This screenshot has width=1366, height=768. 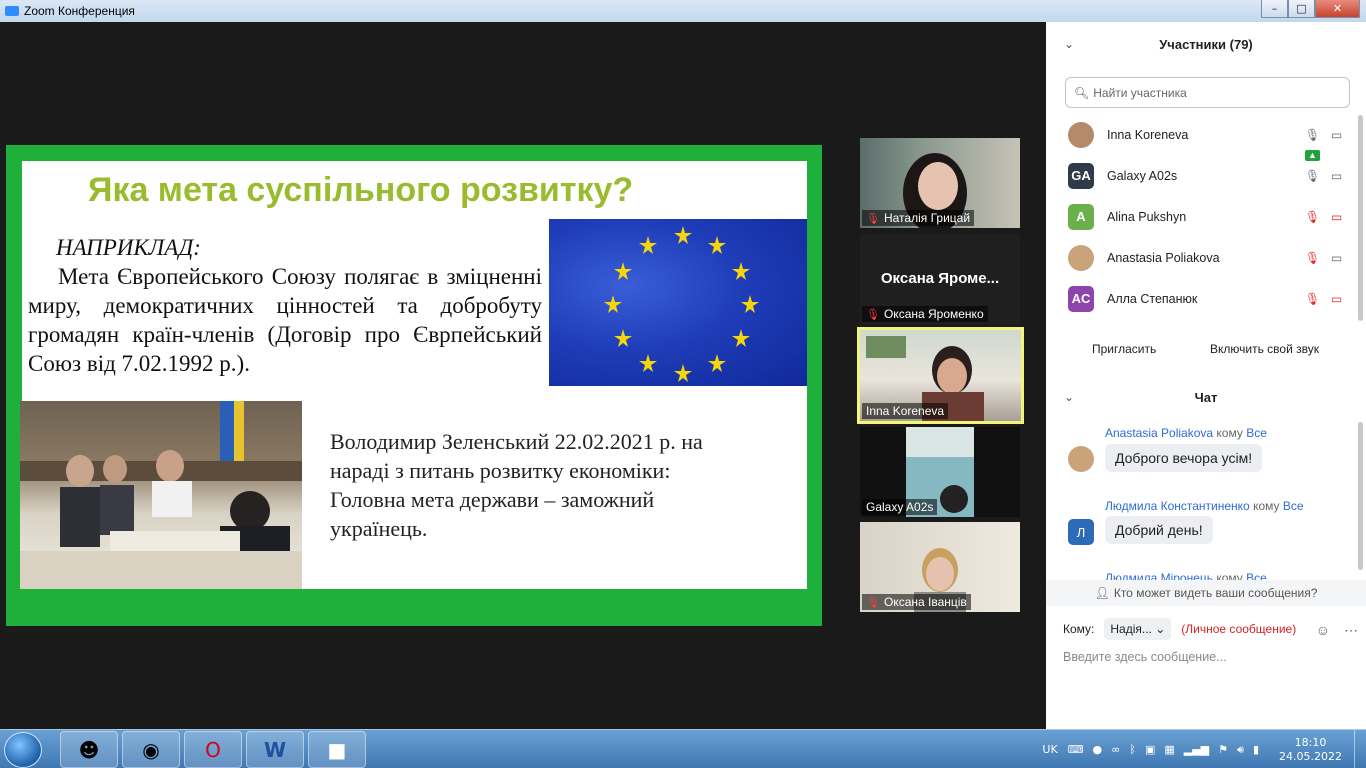 What do you see at coordinates (1323, 630) in the screenshot?
I see `emoji-icon: ☺` at bounding box center [1323, 630].